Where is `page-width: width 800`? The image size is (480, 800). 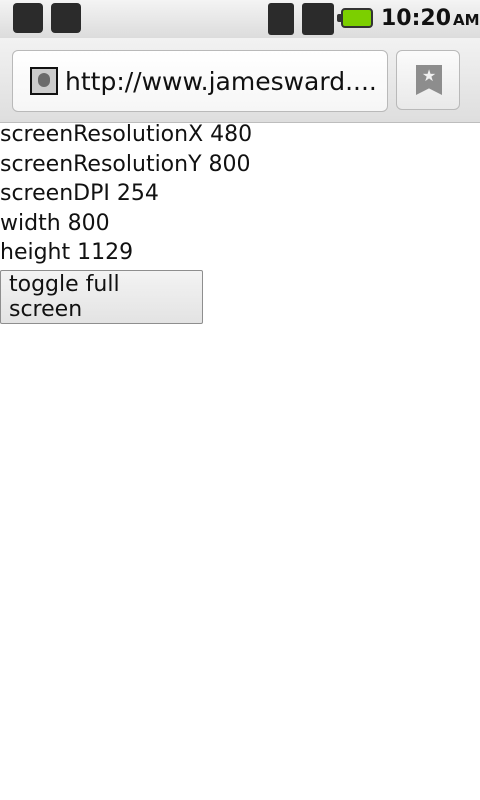 page-width: width 800 is located at coordinates (55, 223).